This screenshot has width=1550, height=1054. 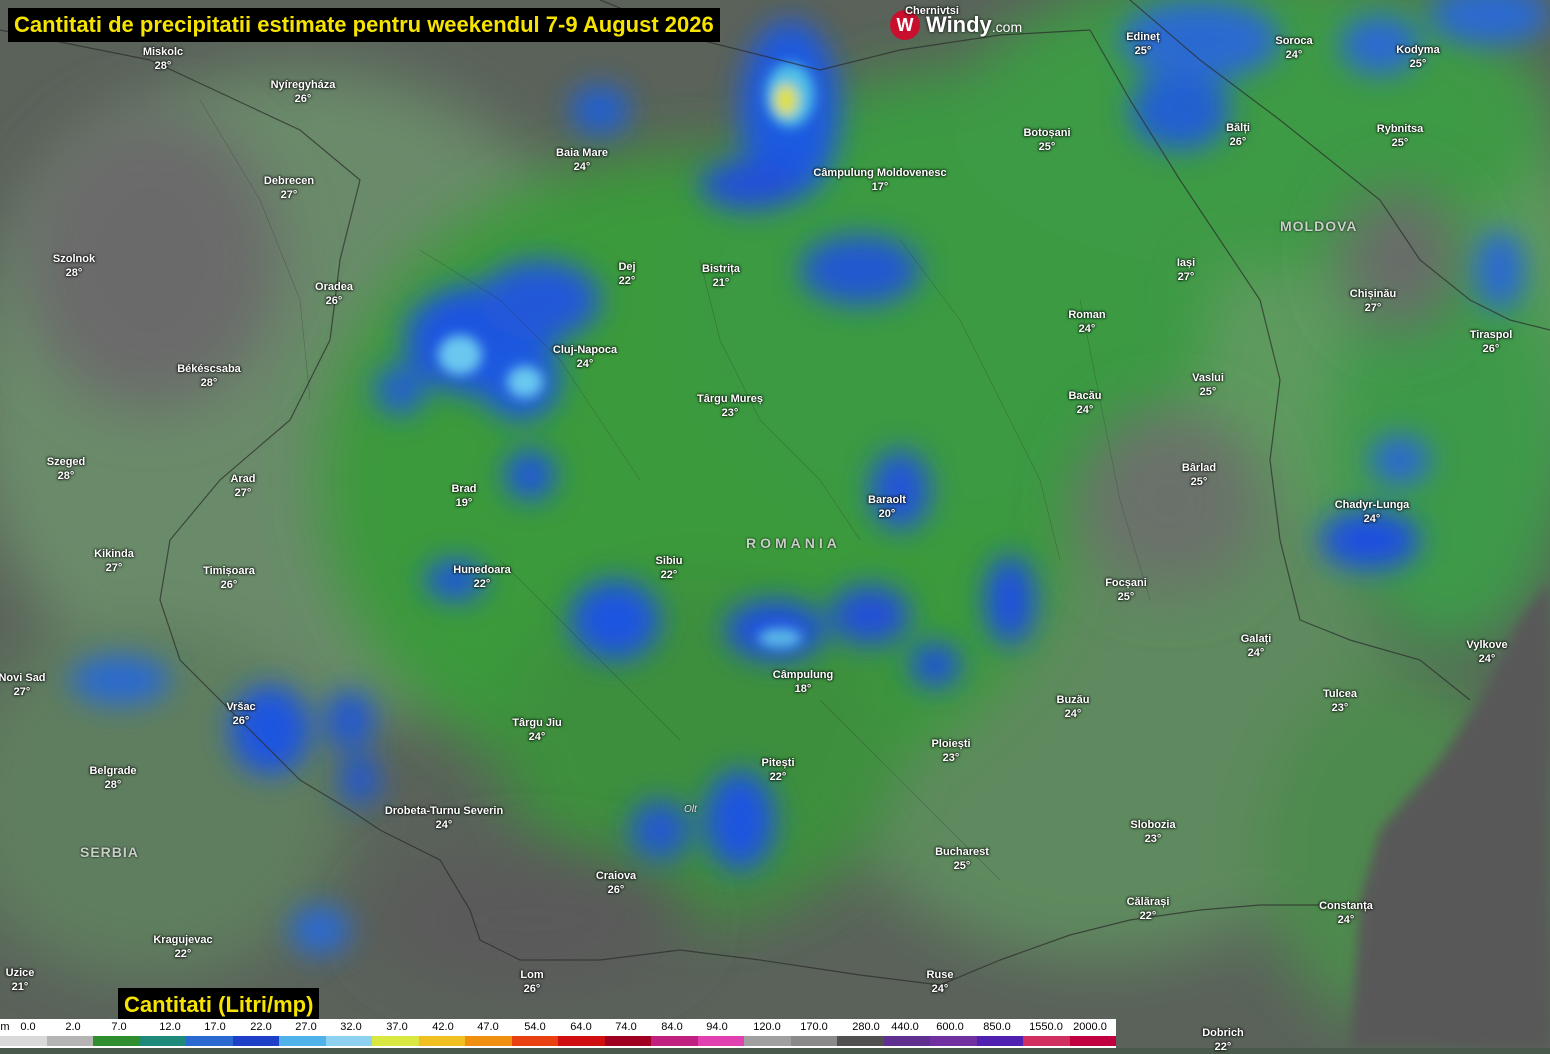 I want to click on city-name: Baia Mare, so click(x=582, y=153).